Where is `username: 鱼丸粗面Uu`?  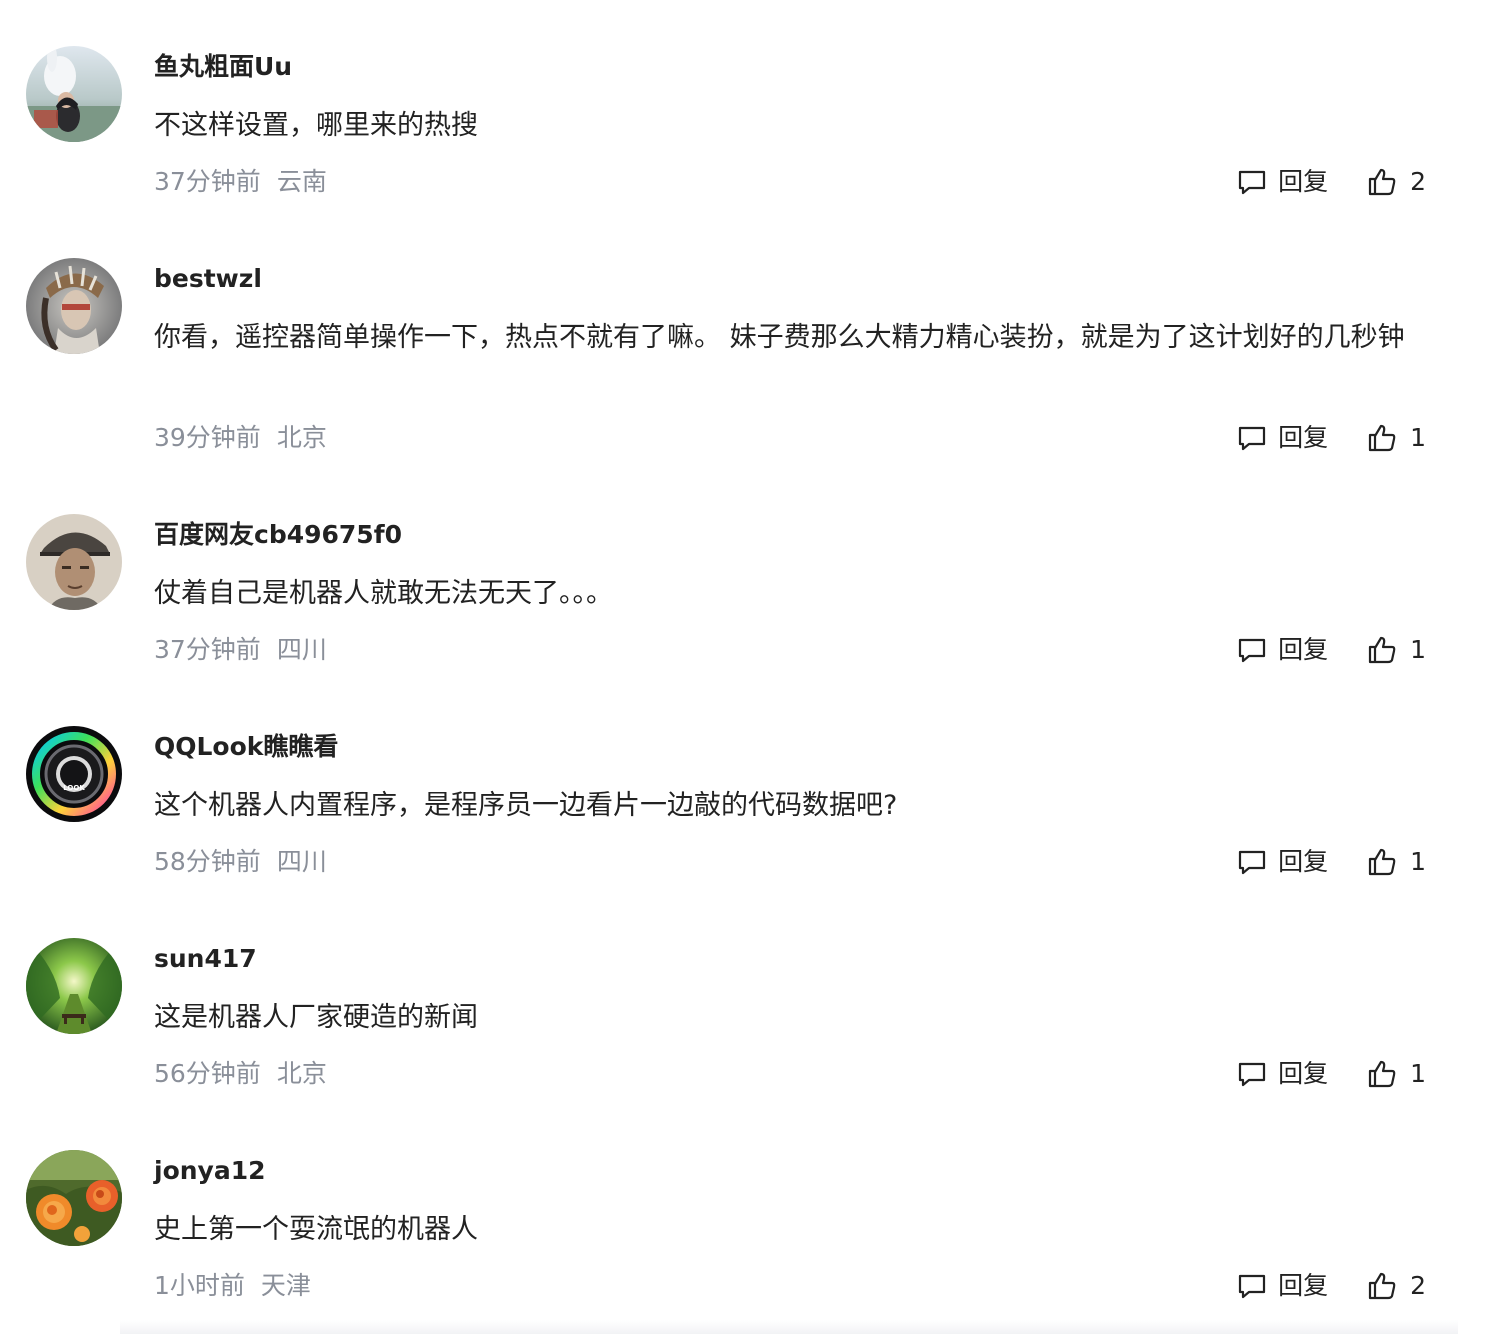 username: 鱼丸粗面Uu is located at coordinates (223, 67).